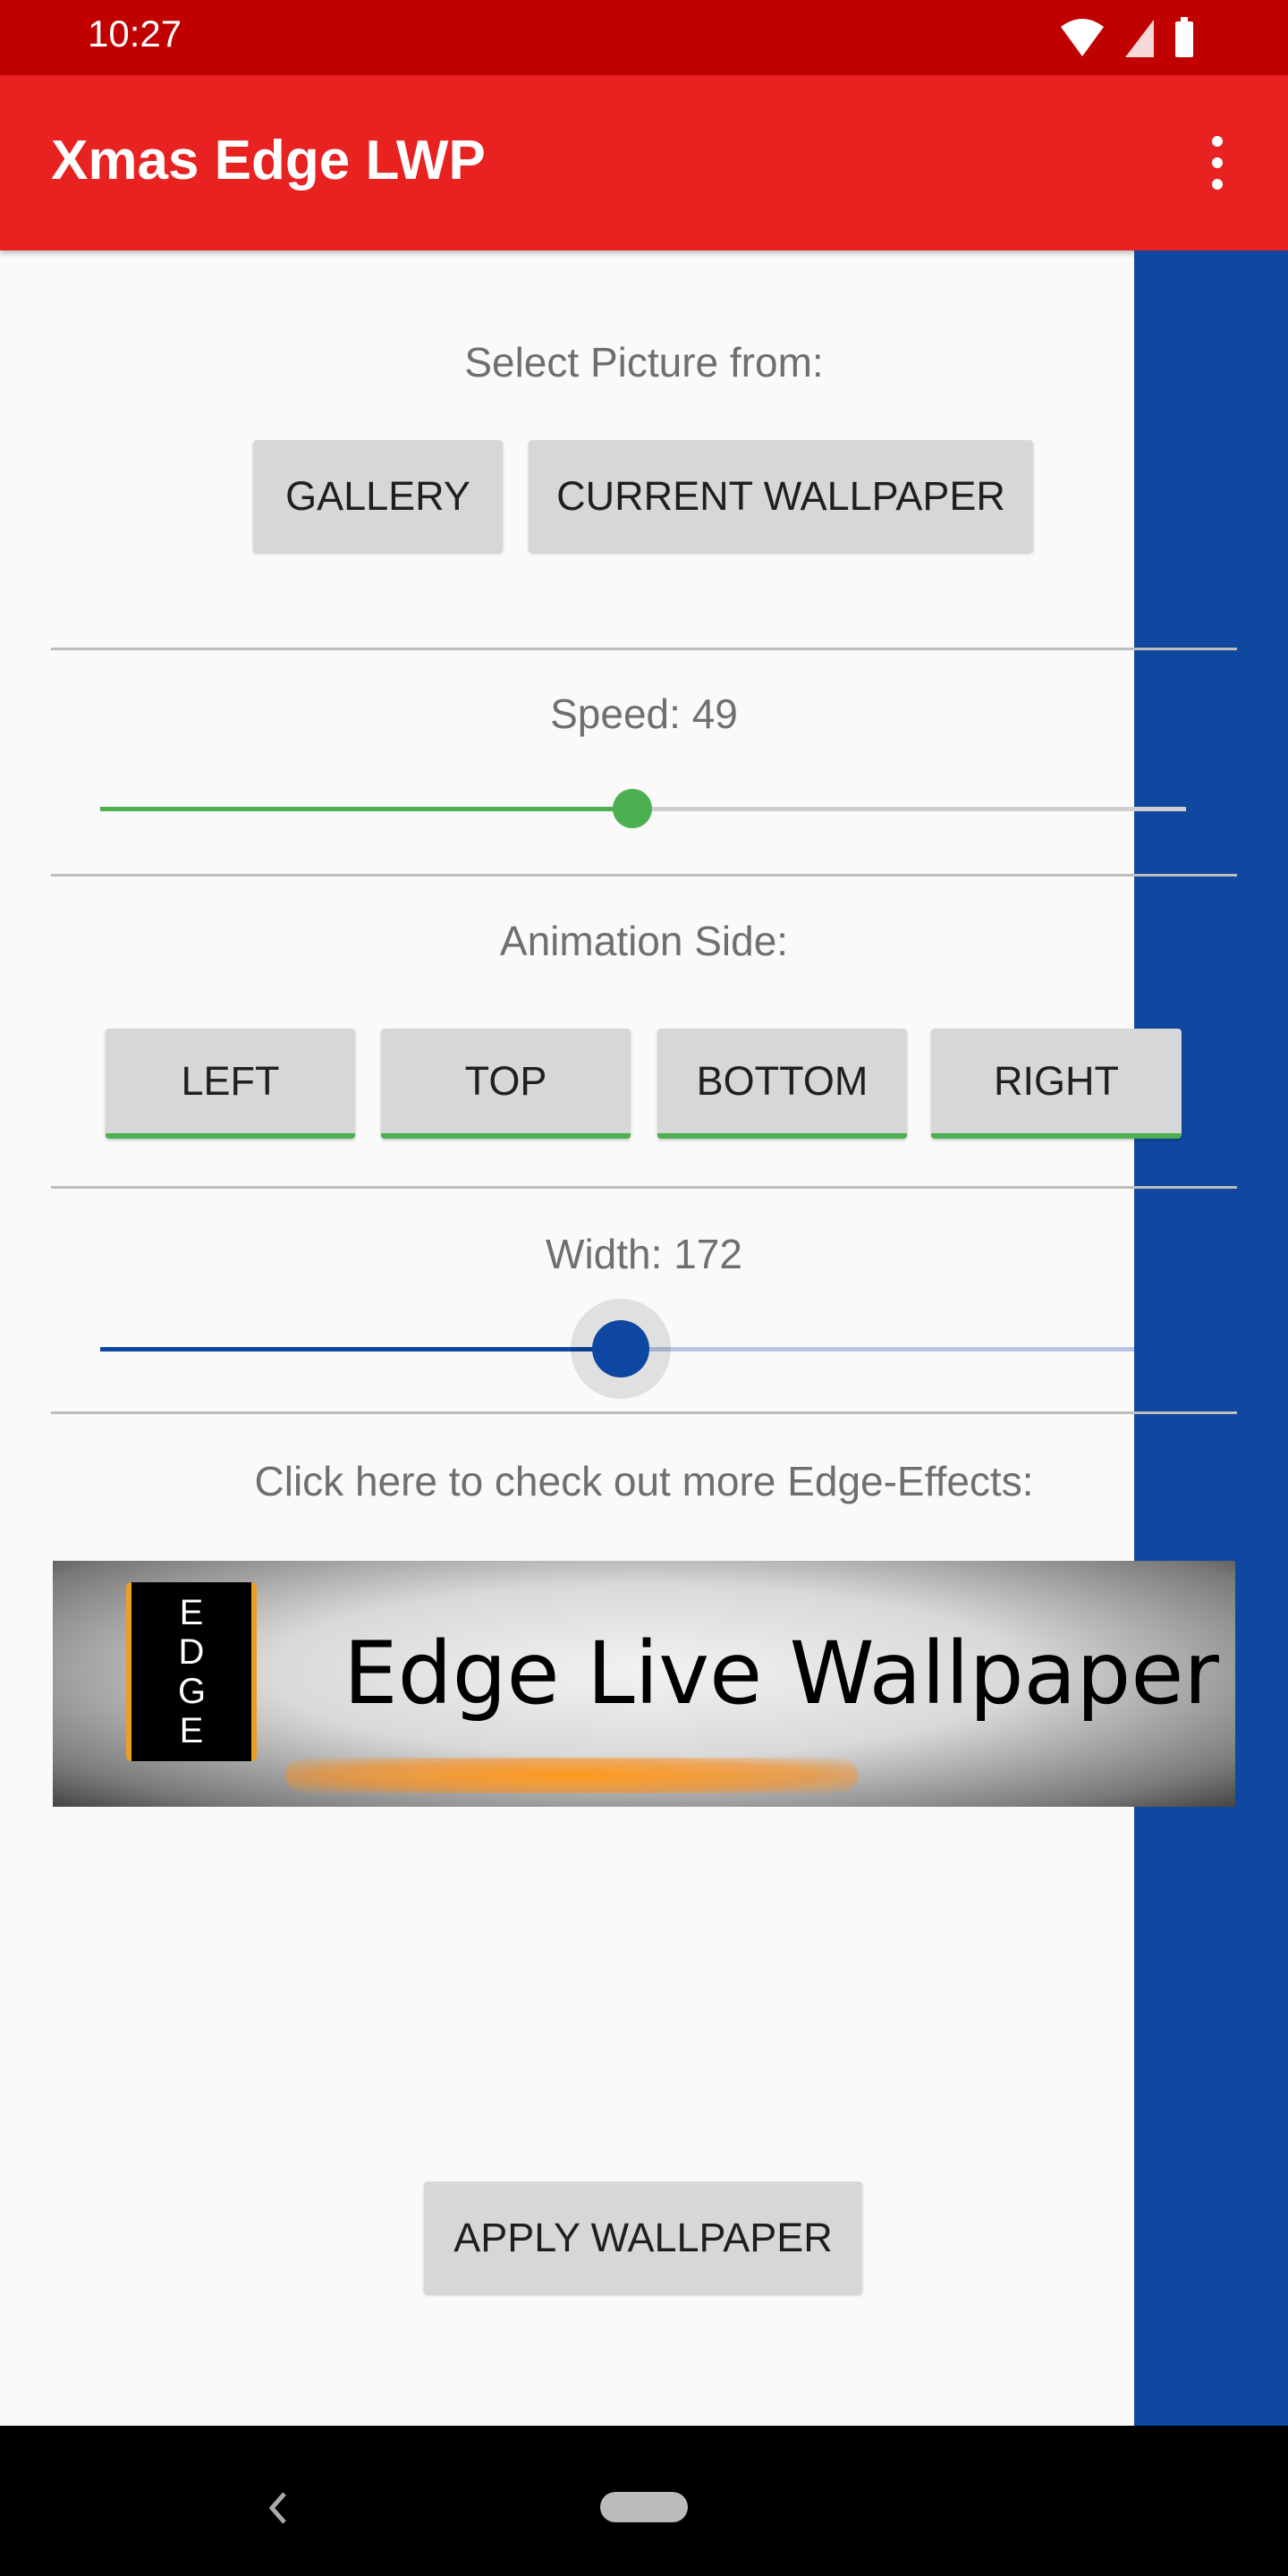 The height and width of the screenshot is (2576, 1288). I want to click on status-icons, so click(1127, 37).